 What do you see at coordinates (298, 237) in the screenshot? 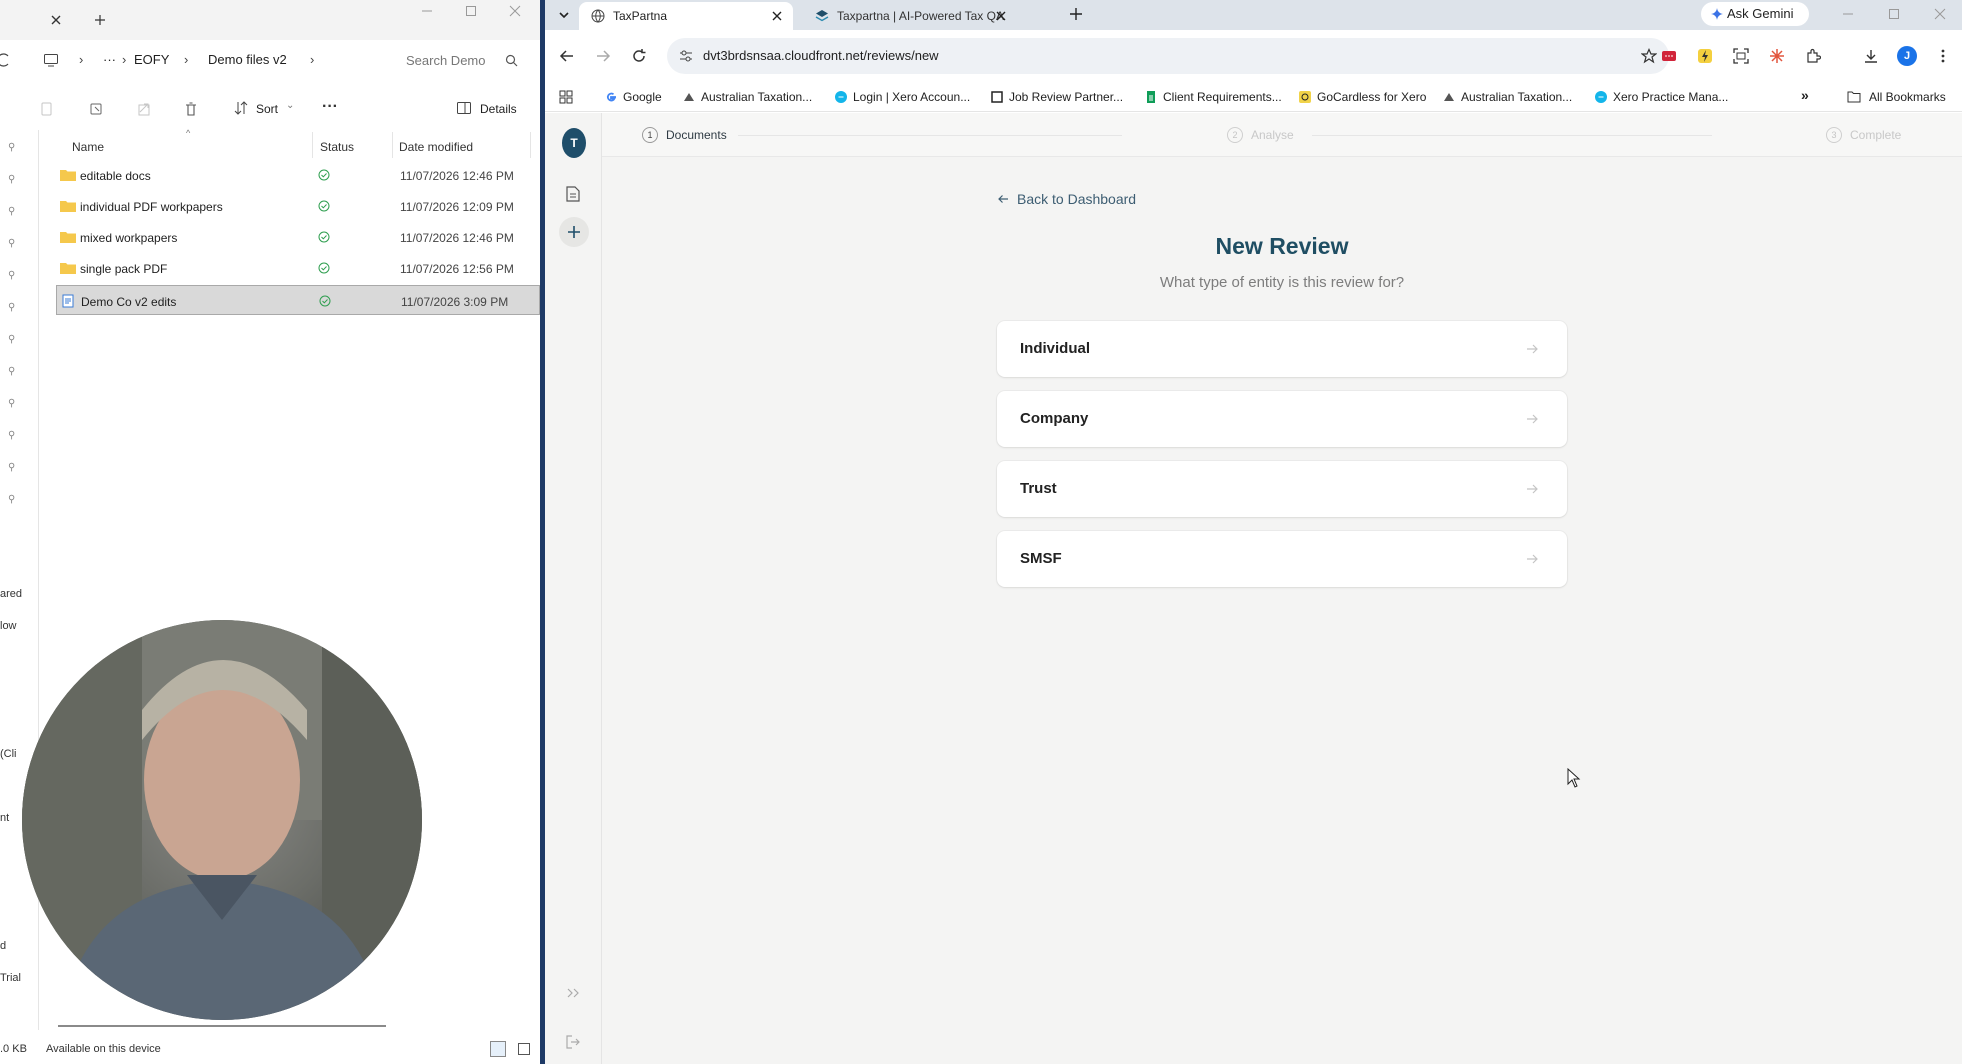
I see `file-row: mixed workpapers 11/07/2026 12:46 PM` at bounding box center [298, 237].